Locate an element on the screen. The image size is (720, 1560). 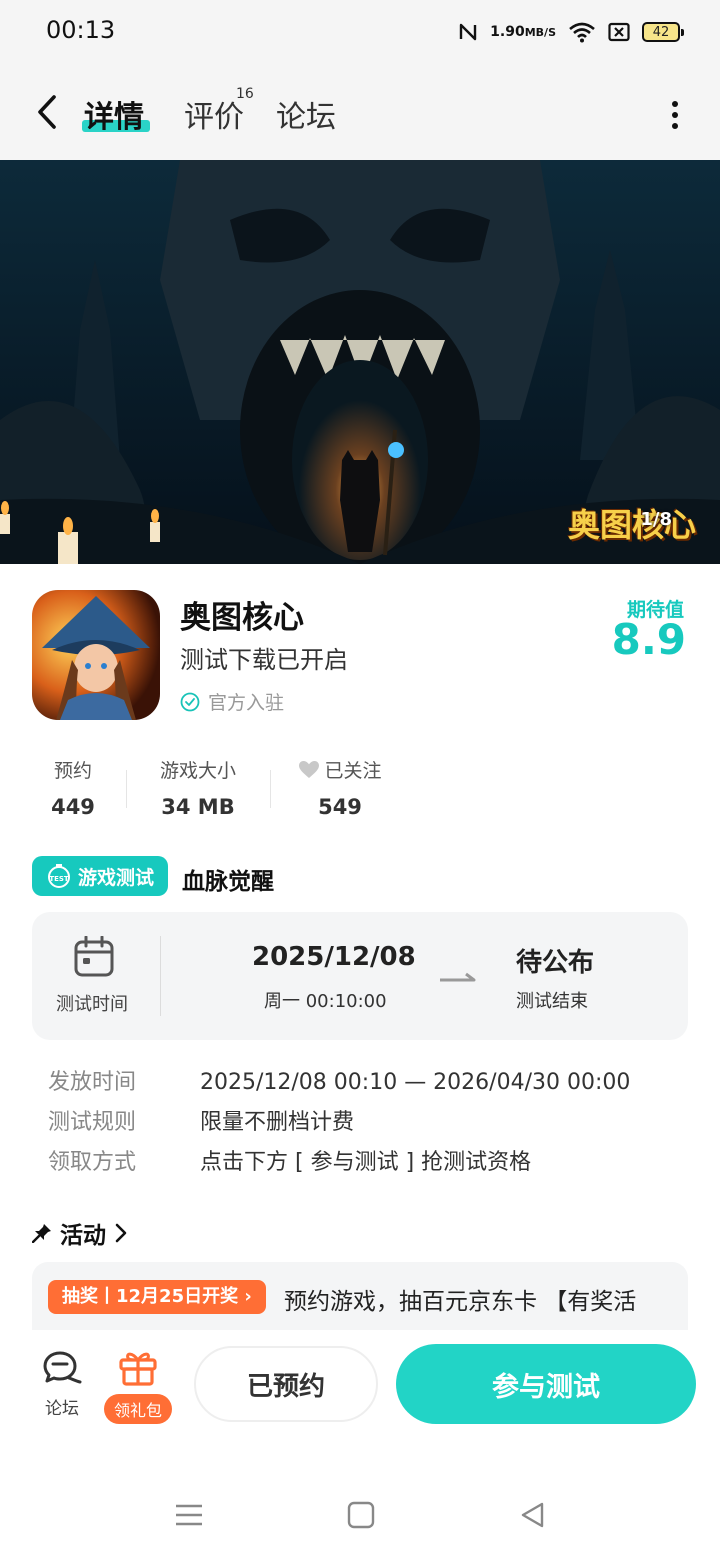
detail-key: 测试规则 is located at coordinates (92, 1122).